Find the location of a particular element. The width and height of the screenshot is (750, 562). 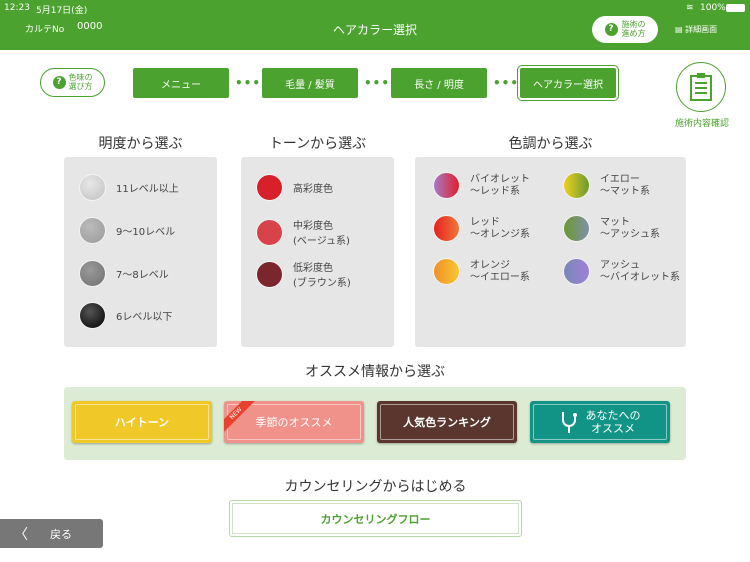

confirm-label: 施術内容確認 is located at coordinates (701, 124).